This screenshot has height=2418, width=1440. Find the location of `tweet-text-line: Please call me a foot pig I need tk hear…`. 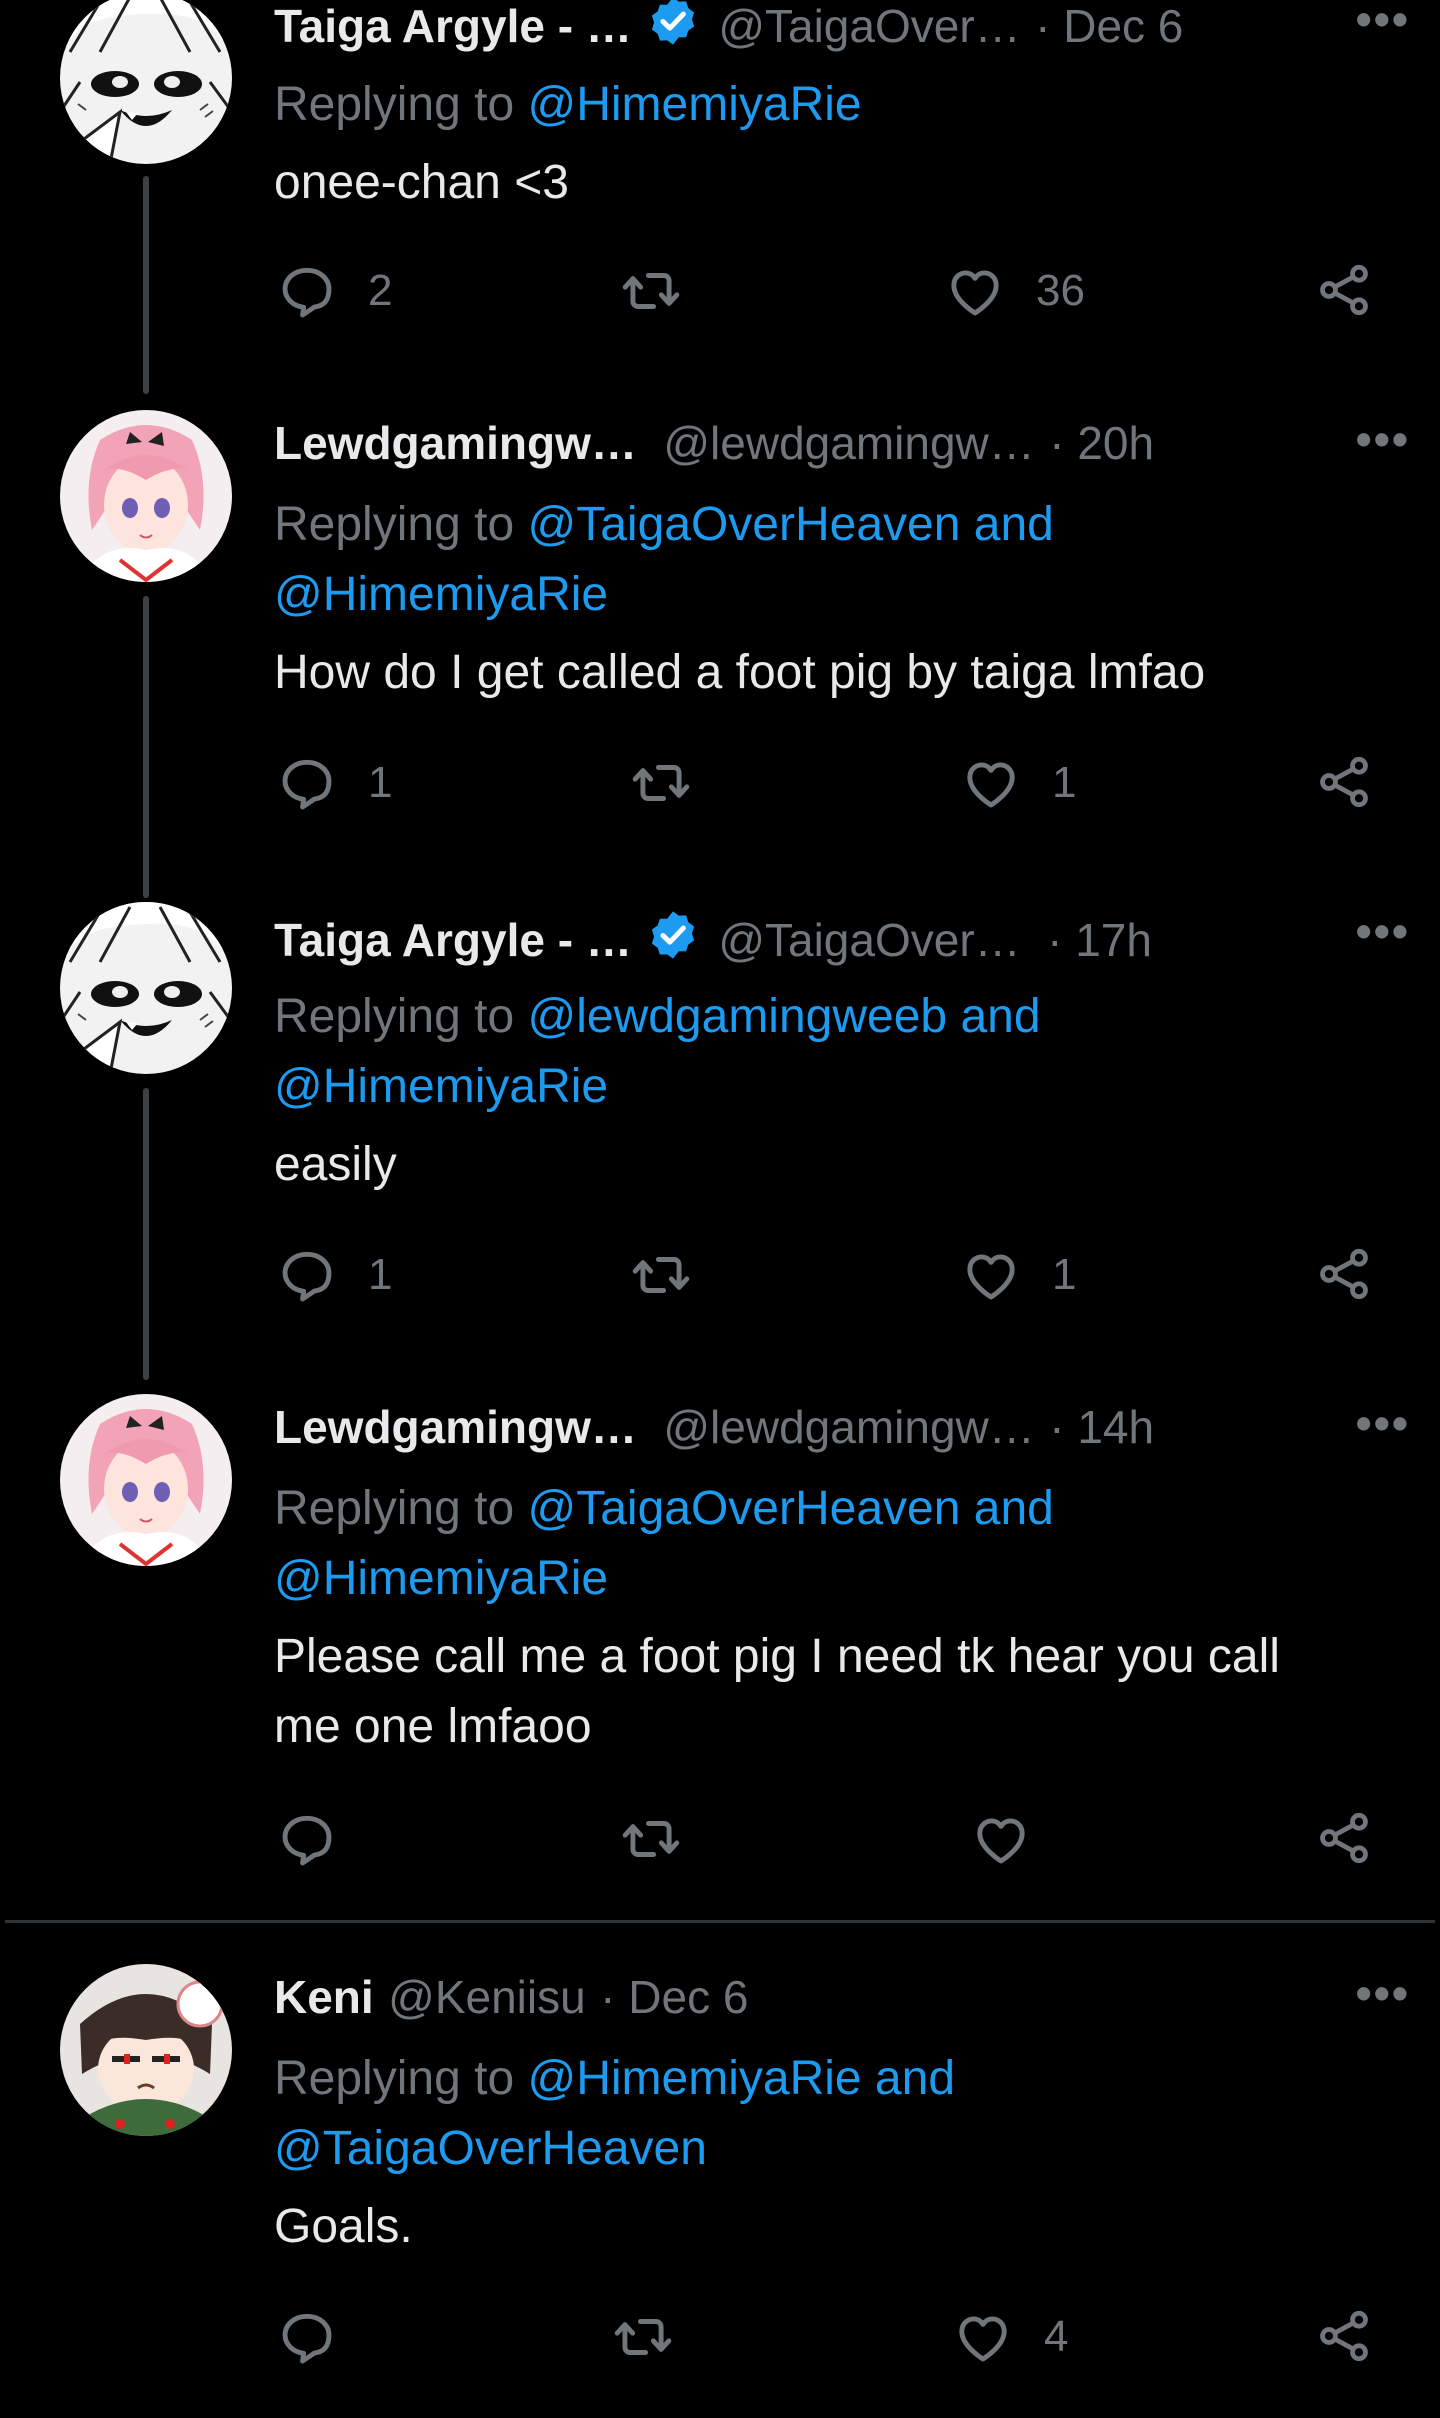

tweet-text-line: Please call me a foot pig I need tk hear… is located at coordinates (777, 1656).